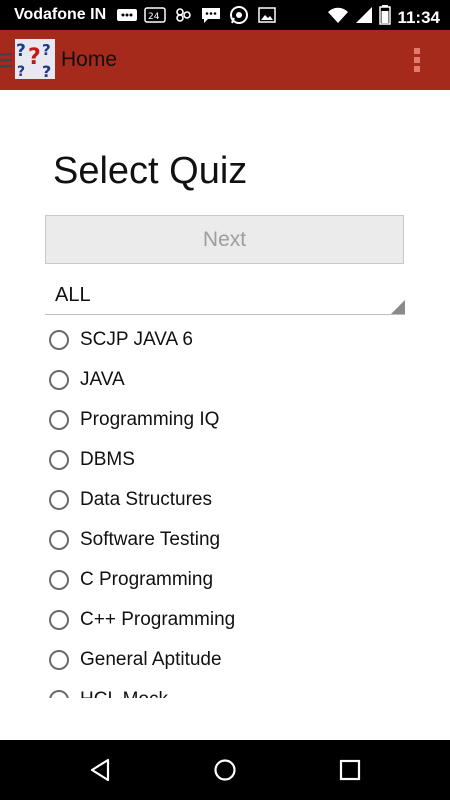  I want to click on data-24-icon: 24, so click(155, 15).